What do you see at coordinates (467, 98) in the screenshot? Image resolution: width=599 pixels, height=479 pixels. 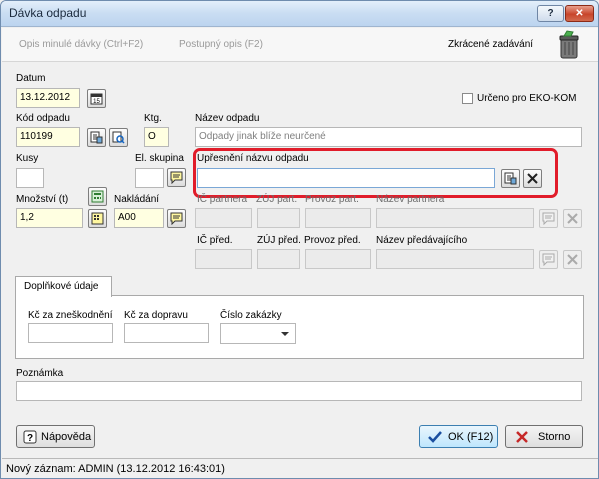 I see `eko-kom-checkbox` at bounding box center [467, 98].